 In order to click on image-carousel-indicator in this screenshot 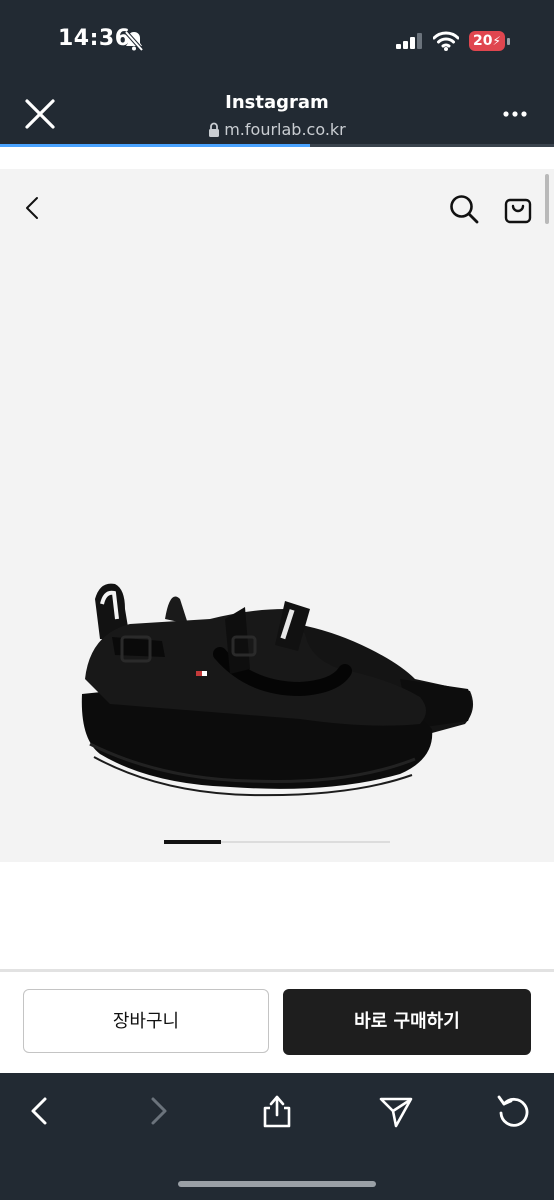, I will do `click(192, 842)`.